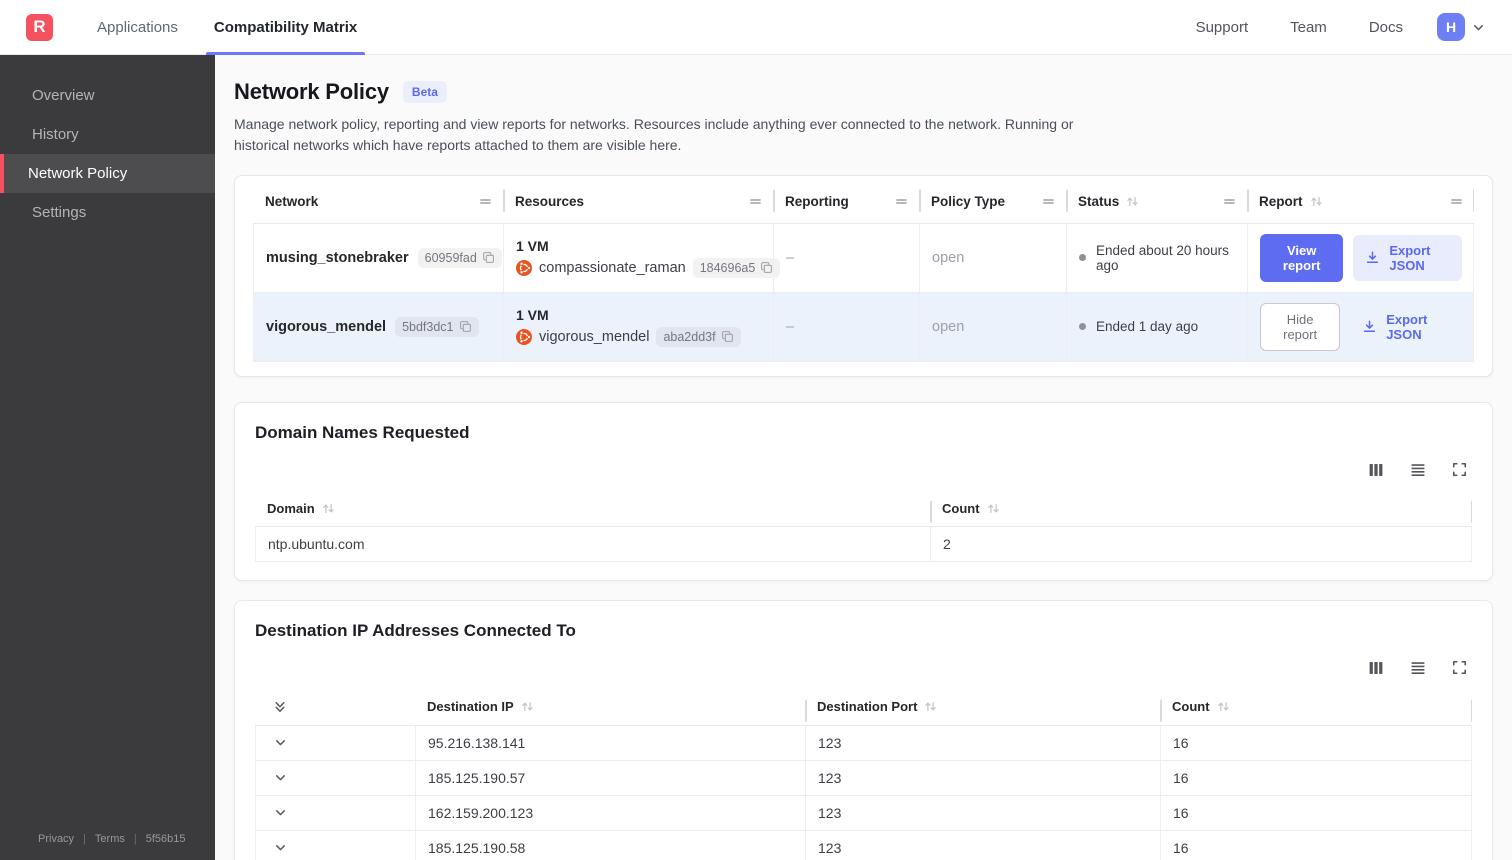  Describe the element at coordinates (638, 326) in the screenshot. I see `resources-cell: 1 VM vigorous_mendel aba2dd3f` at that location.